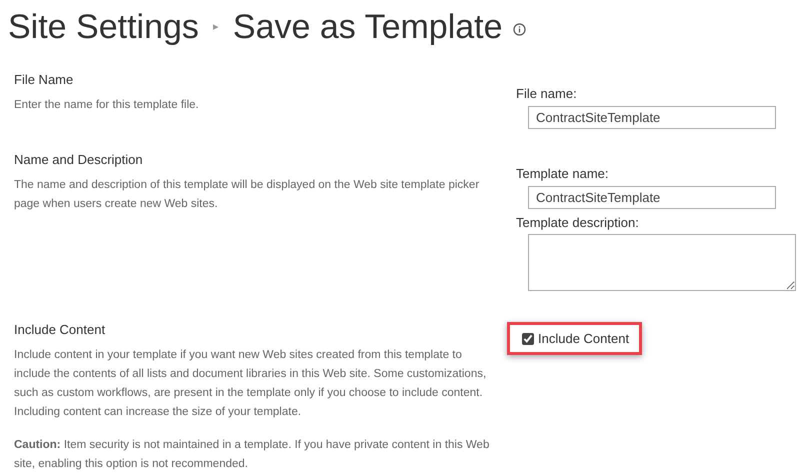 The width and height of the screenshot is (805, 473). I want to click on section-title: File Name, so click(44, 80).